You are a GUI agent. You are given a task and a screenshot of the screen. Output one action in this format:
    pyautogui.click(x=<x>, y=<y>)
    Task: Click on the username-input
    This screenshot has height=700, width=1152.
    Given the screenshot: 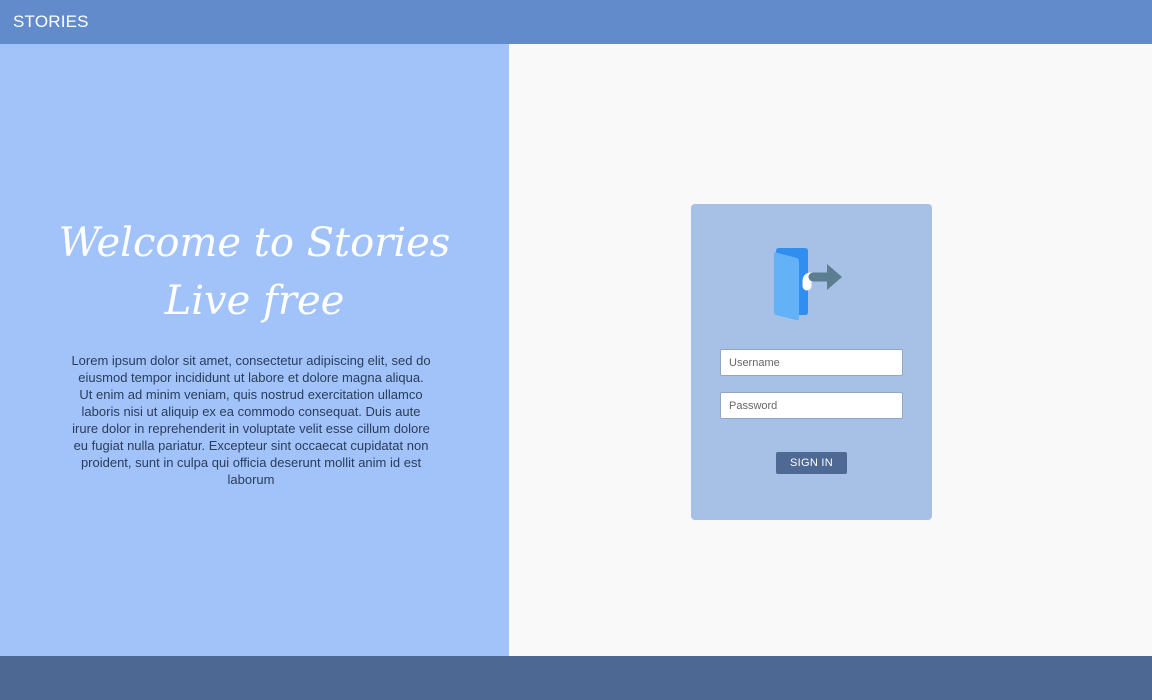 What is the action you would take?
    pyautogui.click(x=811, y=362)
    